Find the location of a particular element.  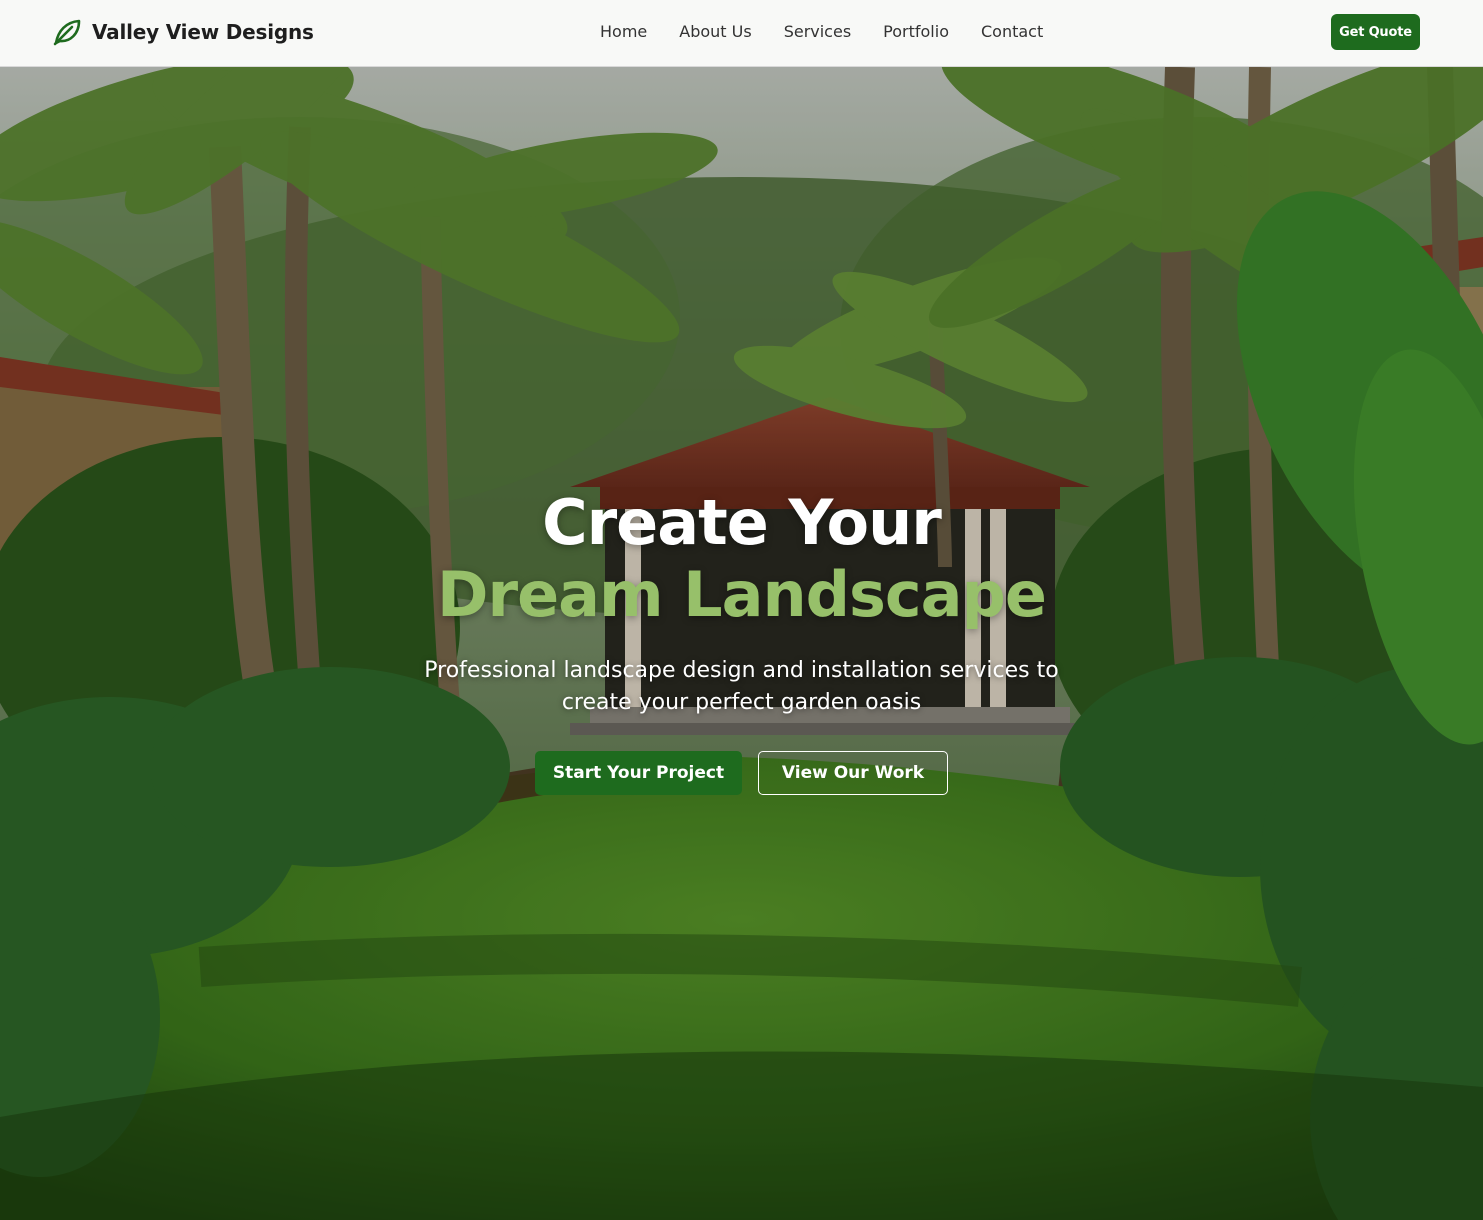

hero-title: Create Your Dream Landscape is located at coordinates (741, 559).